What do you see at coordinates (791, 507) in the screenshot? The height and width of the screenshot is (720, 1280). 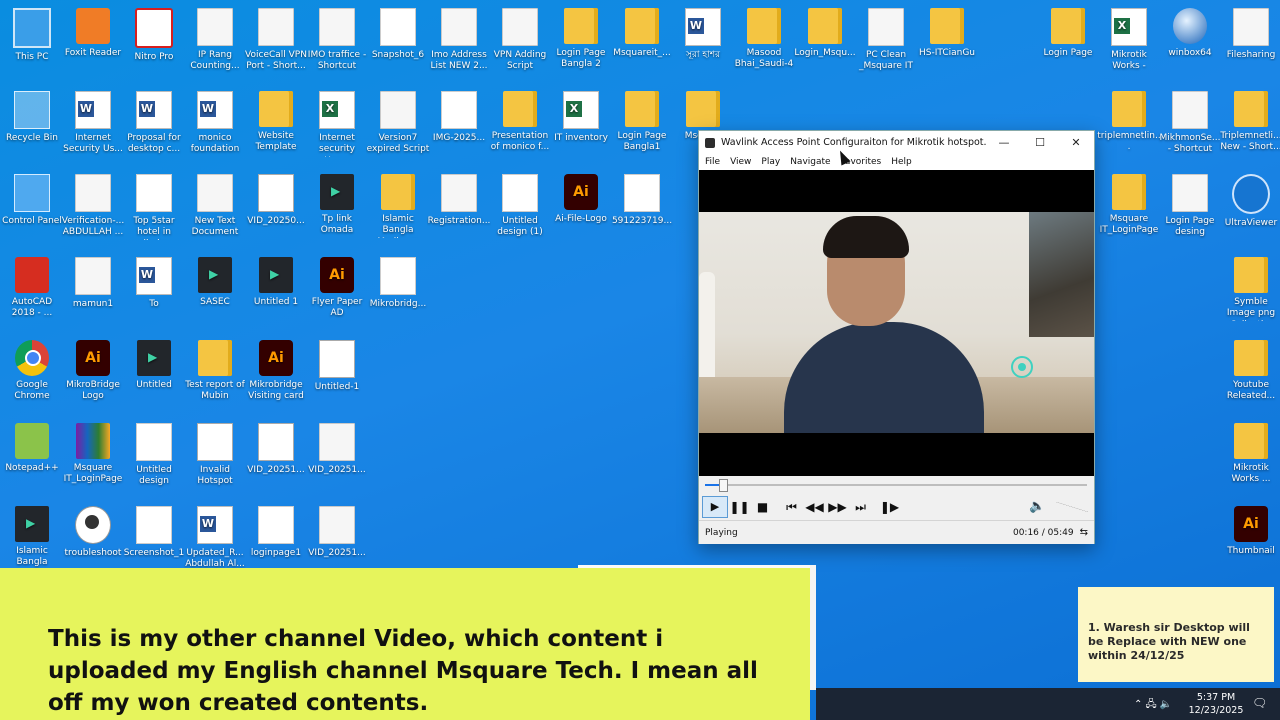 I see `previous-button: ⏮` at bounding box center [791, 507].